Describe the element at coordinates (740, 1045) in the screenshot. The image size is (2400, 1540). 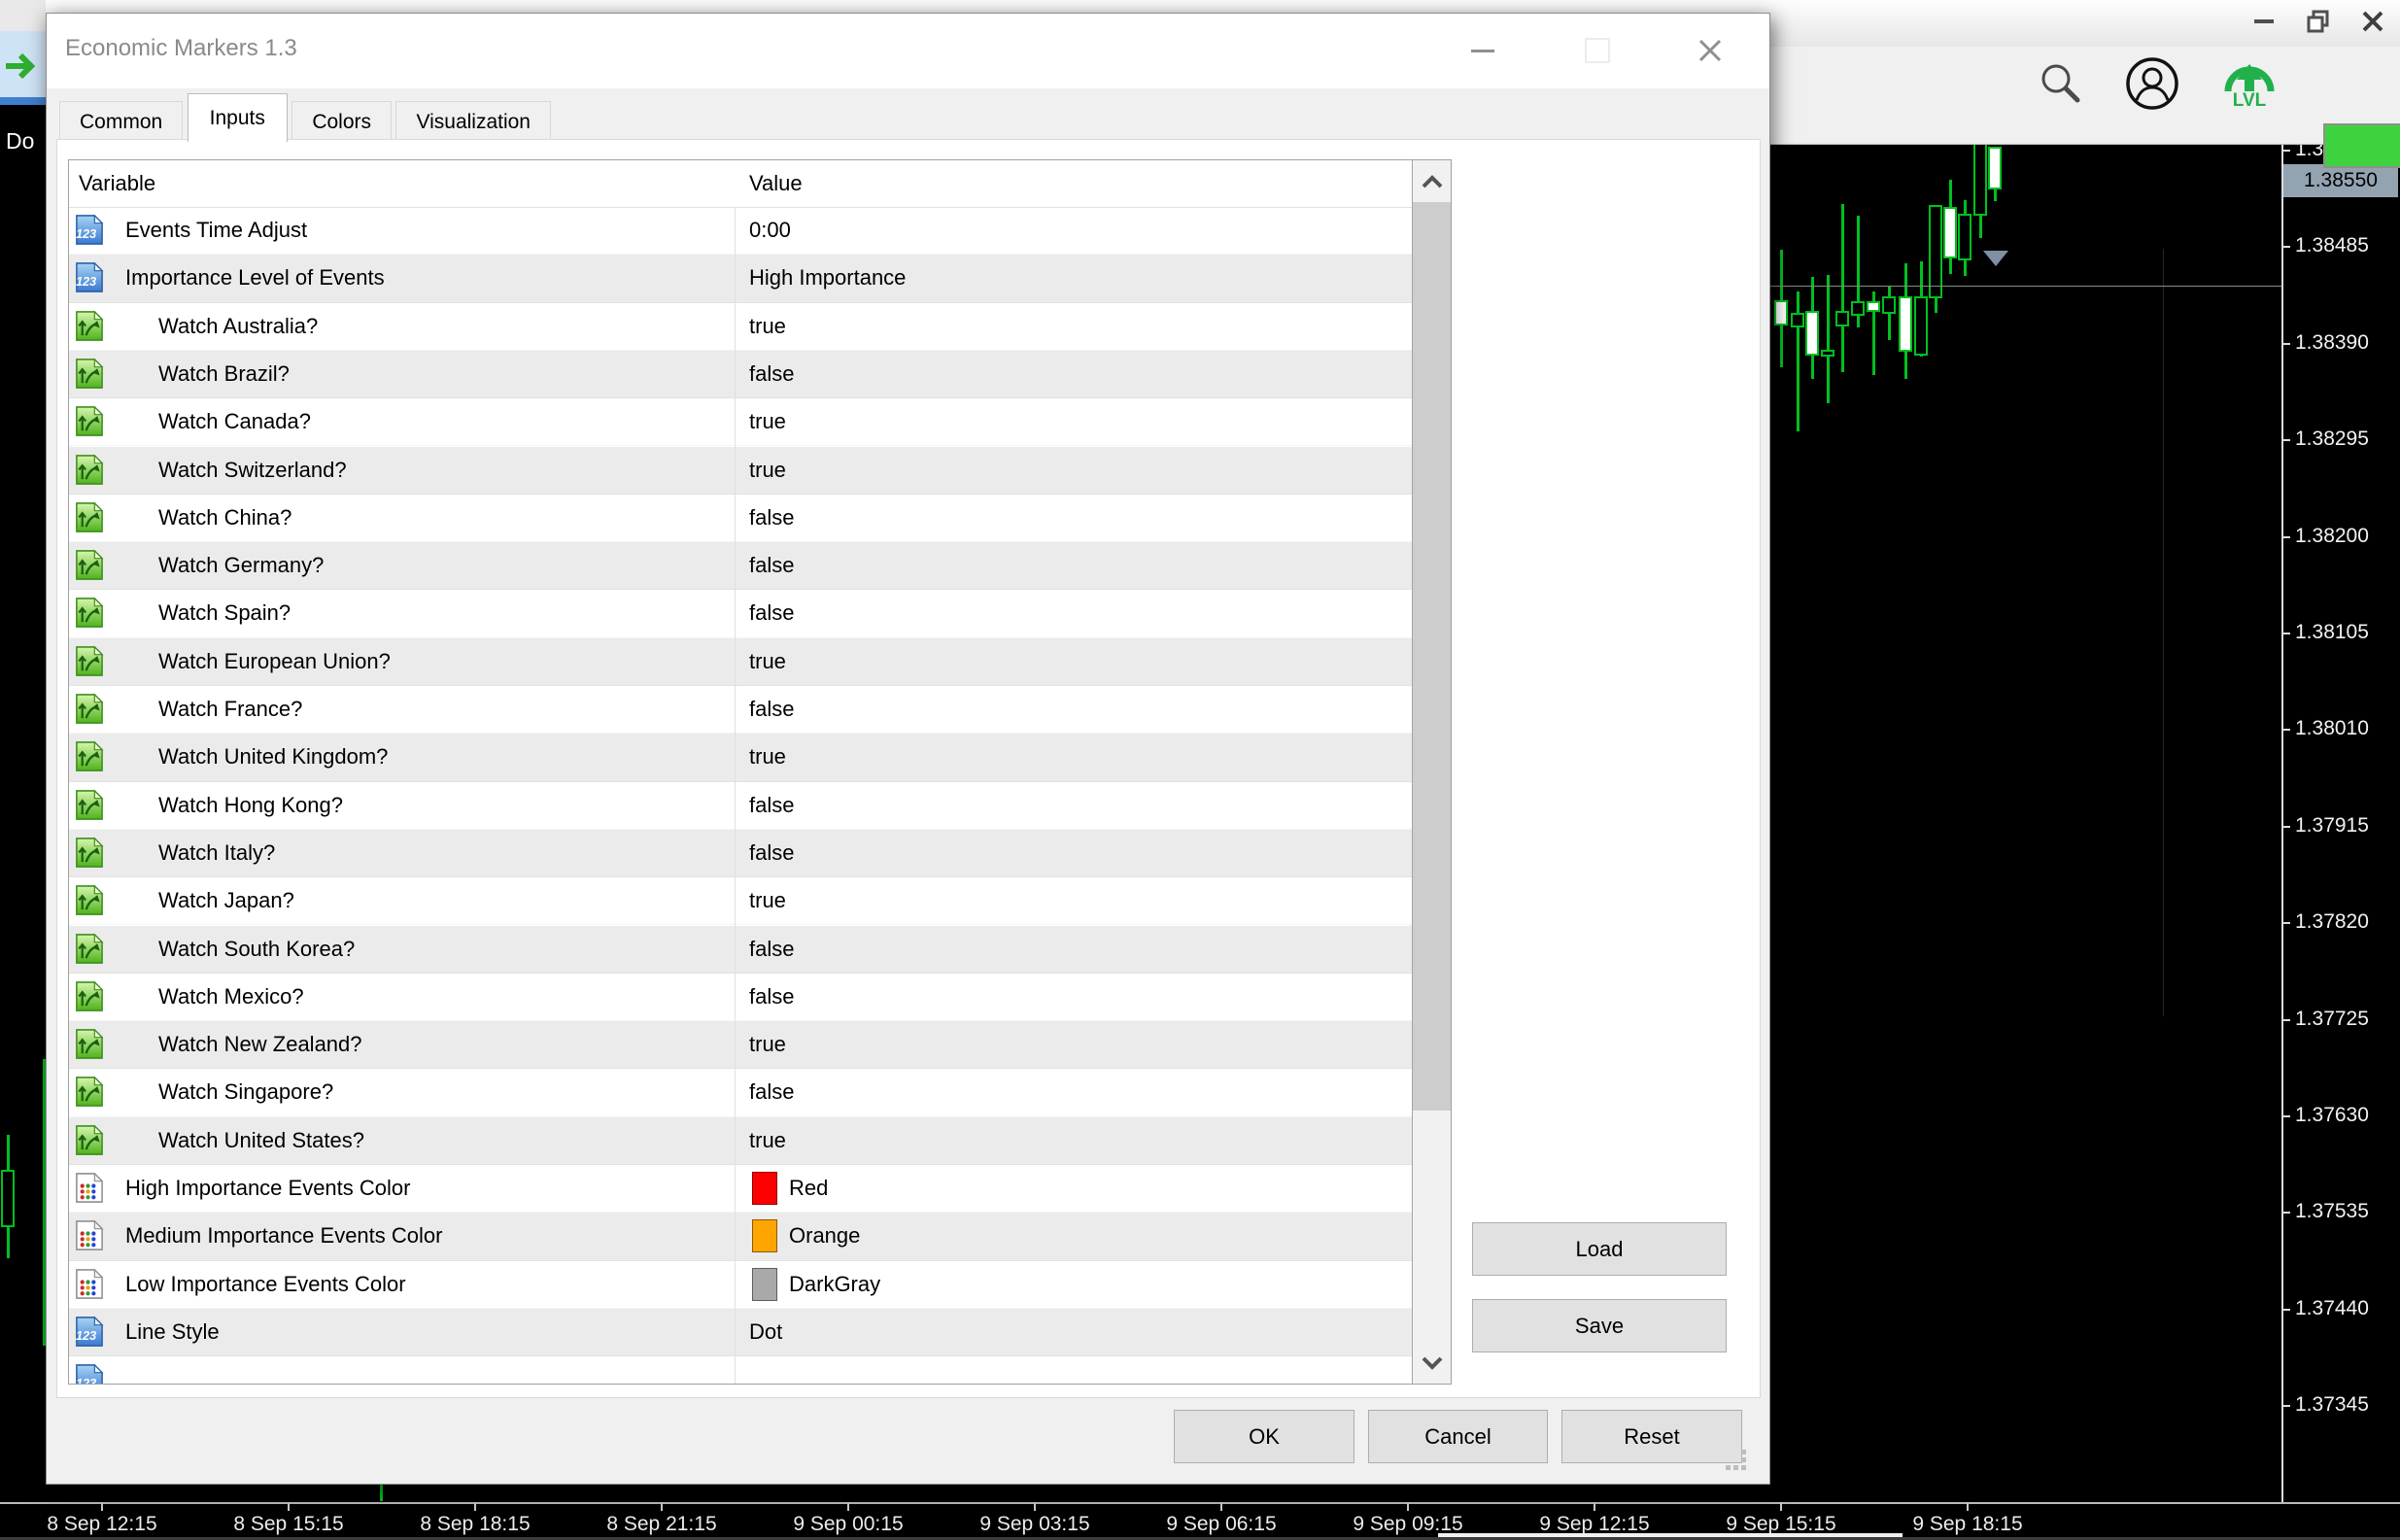
I see `table-row: Watch New Zealand? true` at that location.